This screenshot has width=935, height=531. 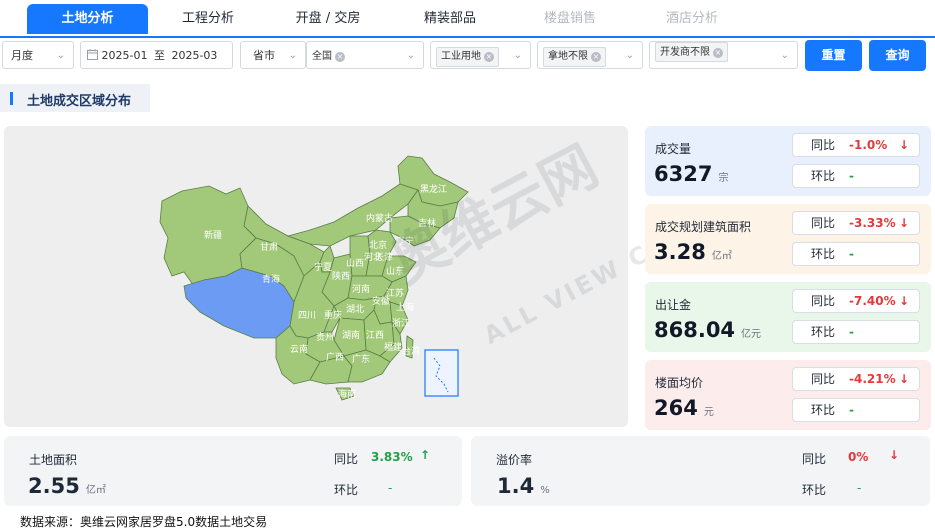 I want to click on yoy-badge: 同比 -1.0% ↓, so click(x=856, y=145).